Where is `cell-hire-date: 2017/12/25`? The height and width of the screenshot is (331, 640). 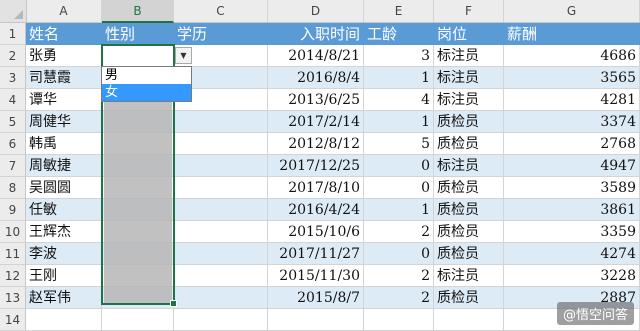 cell-hire-date: 2017/12/25 is located at coordinates (316, 166).